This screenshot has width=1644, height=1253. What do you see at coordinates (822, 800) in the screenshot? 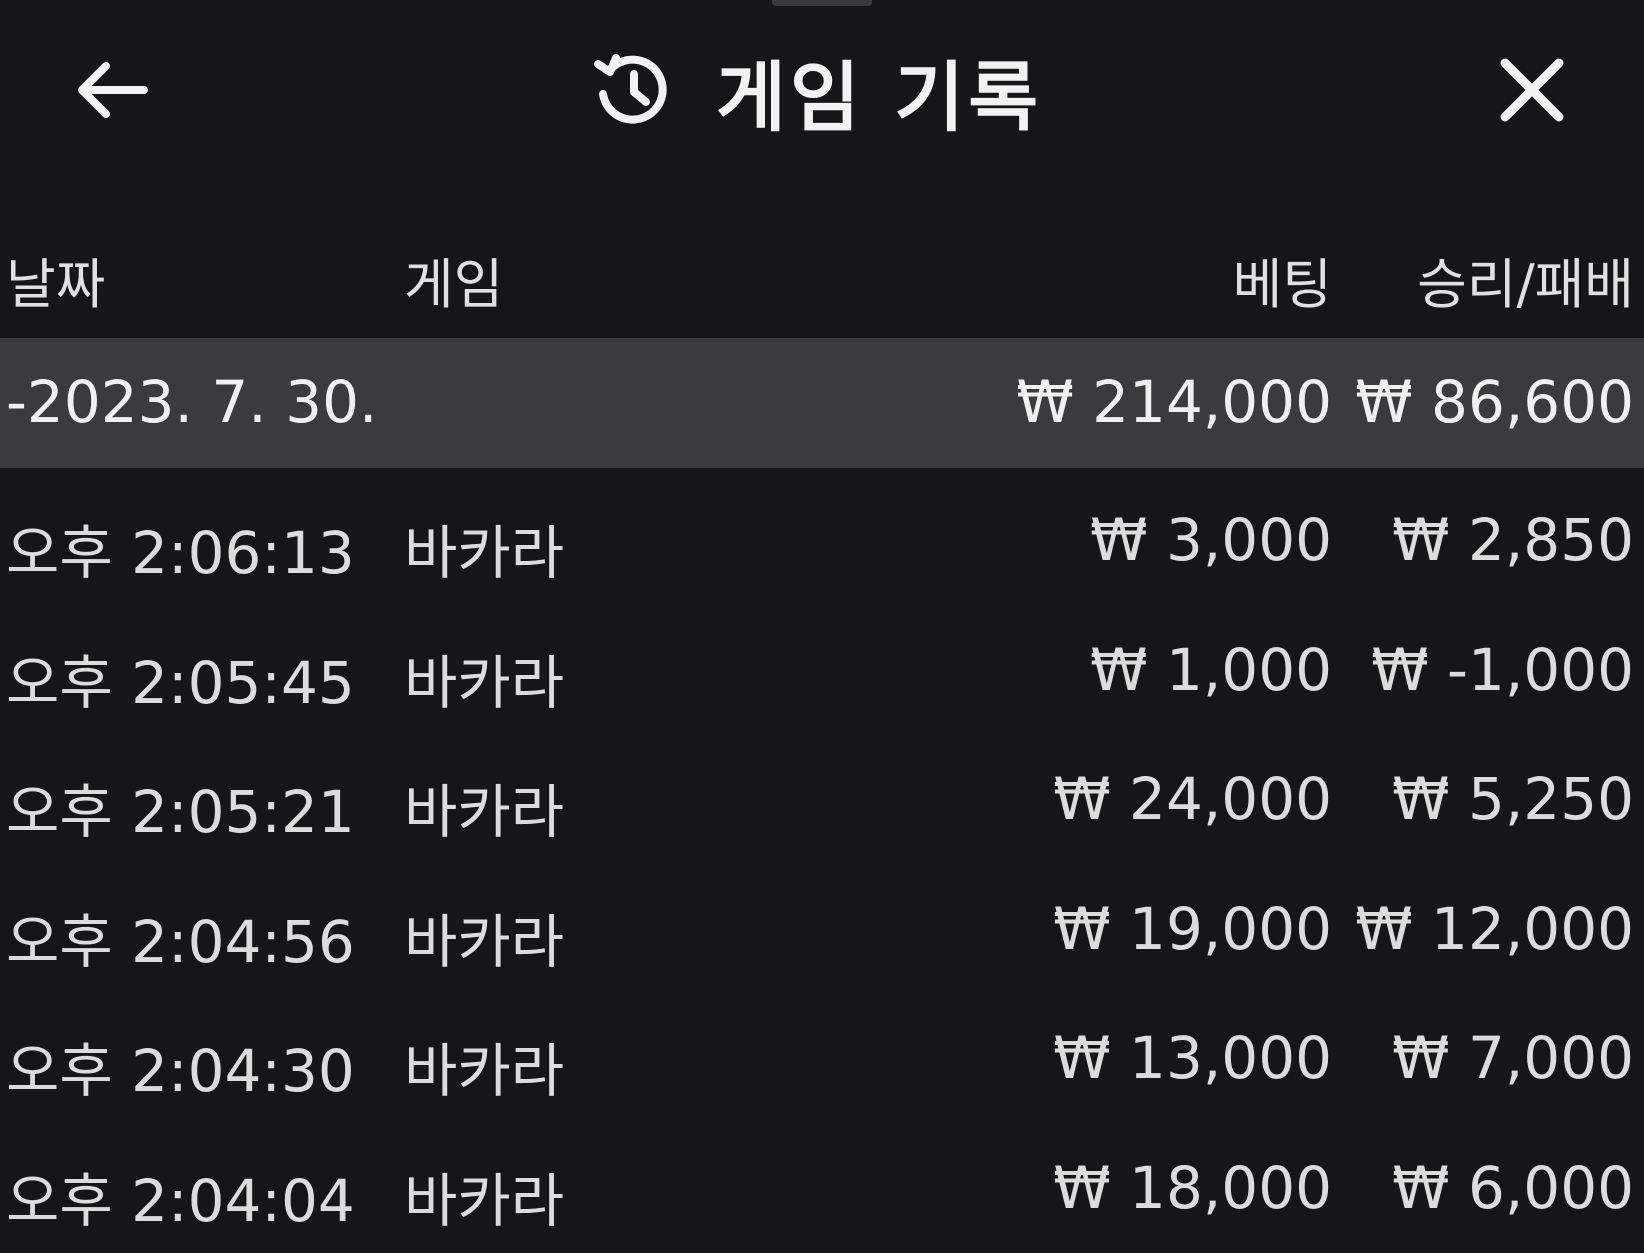
I see `table-row: 오후 2:05:21 바카라 ₩ 24,000 ₩ 5,250` at bounding box center [822, 800].